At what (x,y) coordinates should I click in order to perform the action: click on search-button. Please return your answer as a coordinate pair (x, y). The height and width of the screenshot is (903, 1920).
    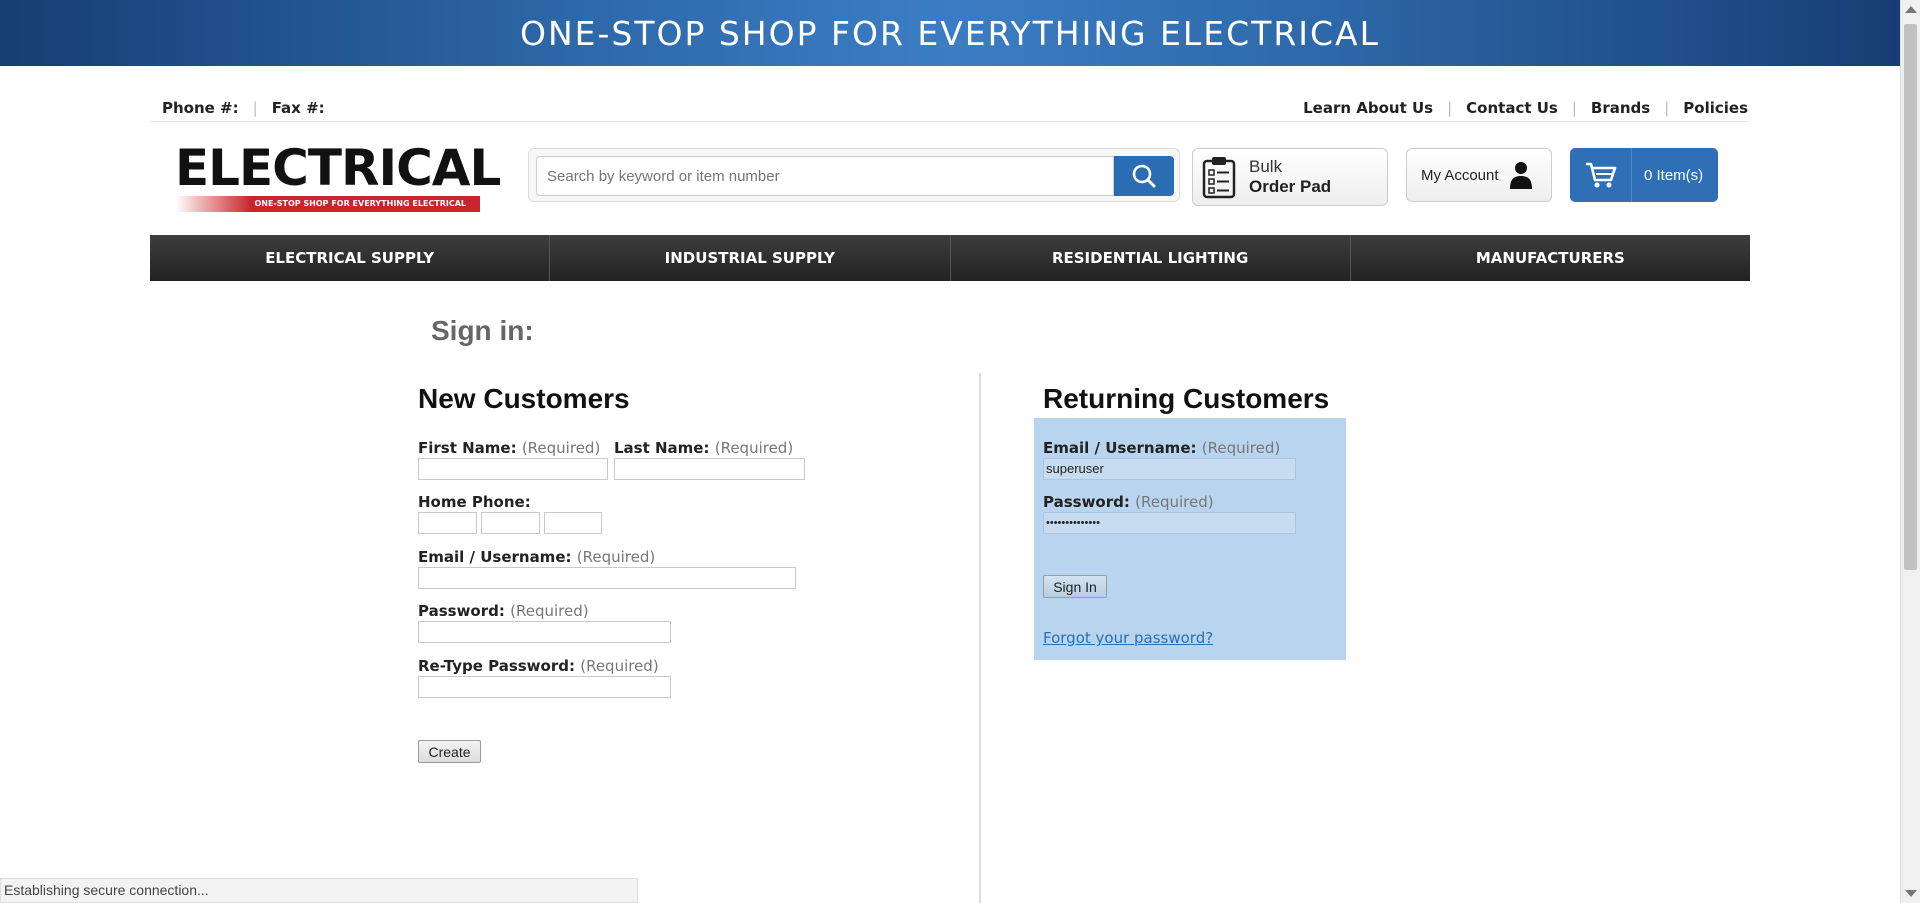
    Looking at the image, I should click on (1144, 176).